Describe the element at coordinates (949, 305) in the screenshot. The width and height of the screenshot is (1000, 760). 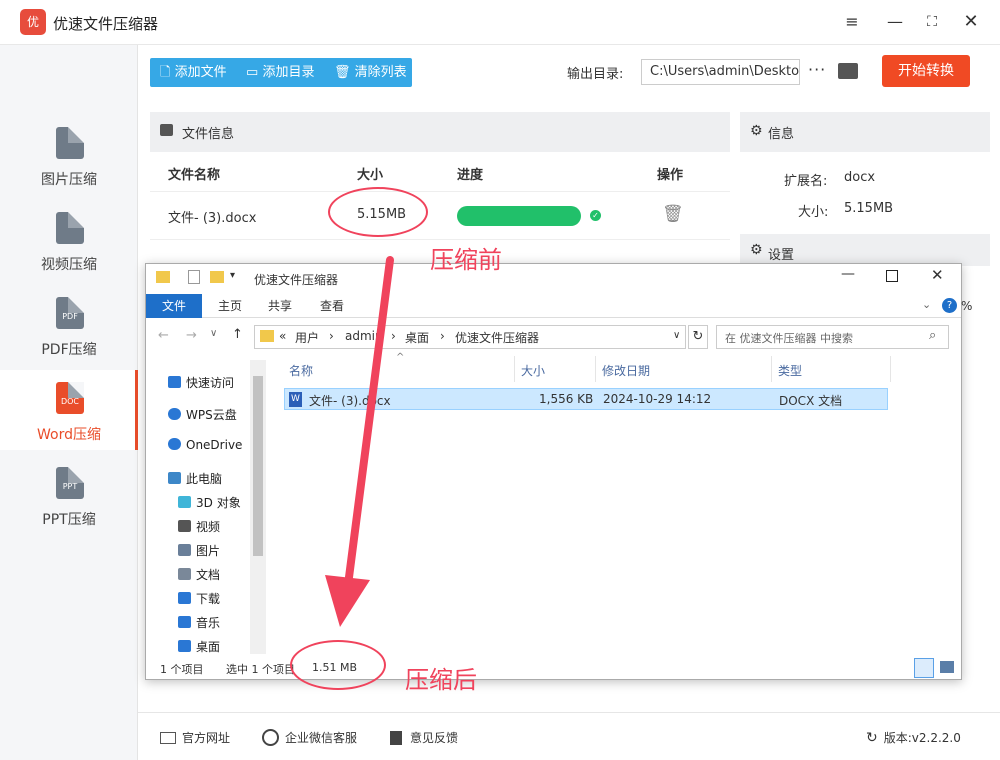
I see `help-icon: ?` at that location.